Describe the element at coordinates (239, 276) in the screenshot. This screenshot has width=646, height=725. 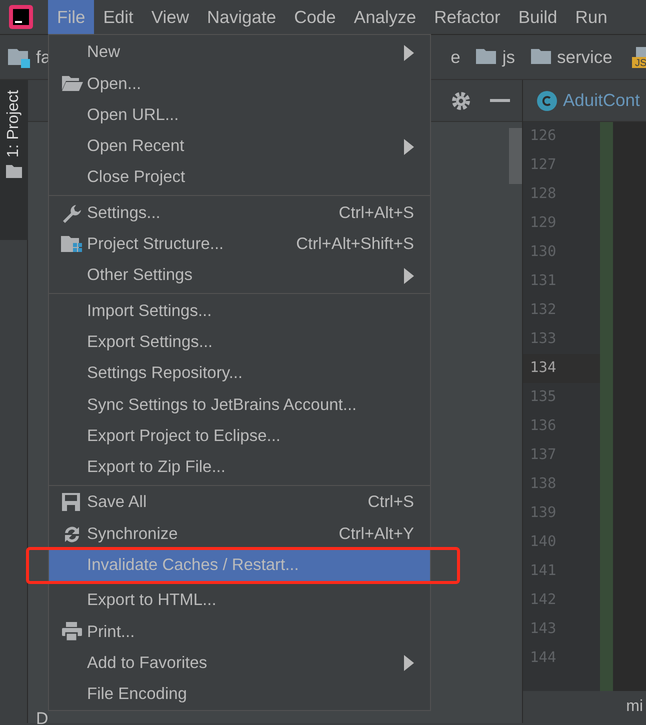
I see `menu-item: Other Settings` at that location.